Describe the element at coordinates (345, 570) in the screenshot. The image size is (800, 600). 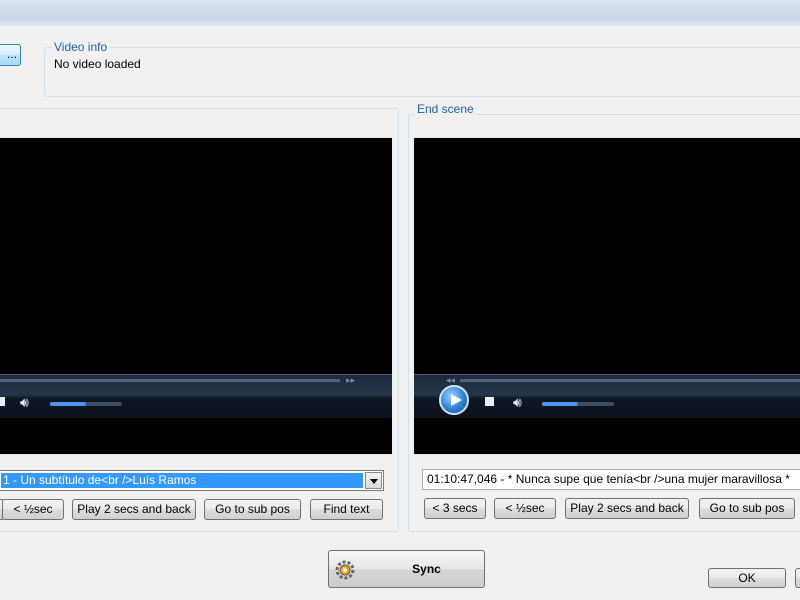
I see `gear-sync-icon` at that location.